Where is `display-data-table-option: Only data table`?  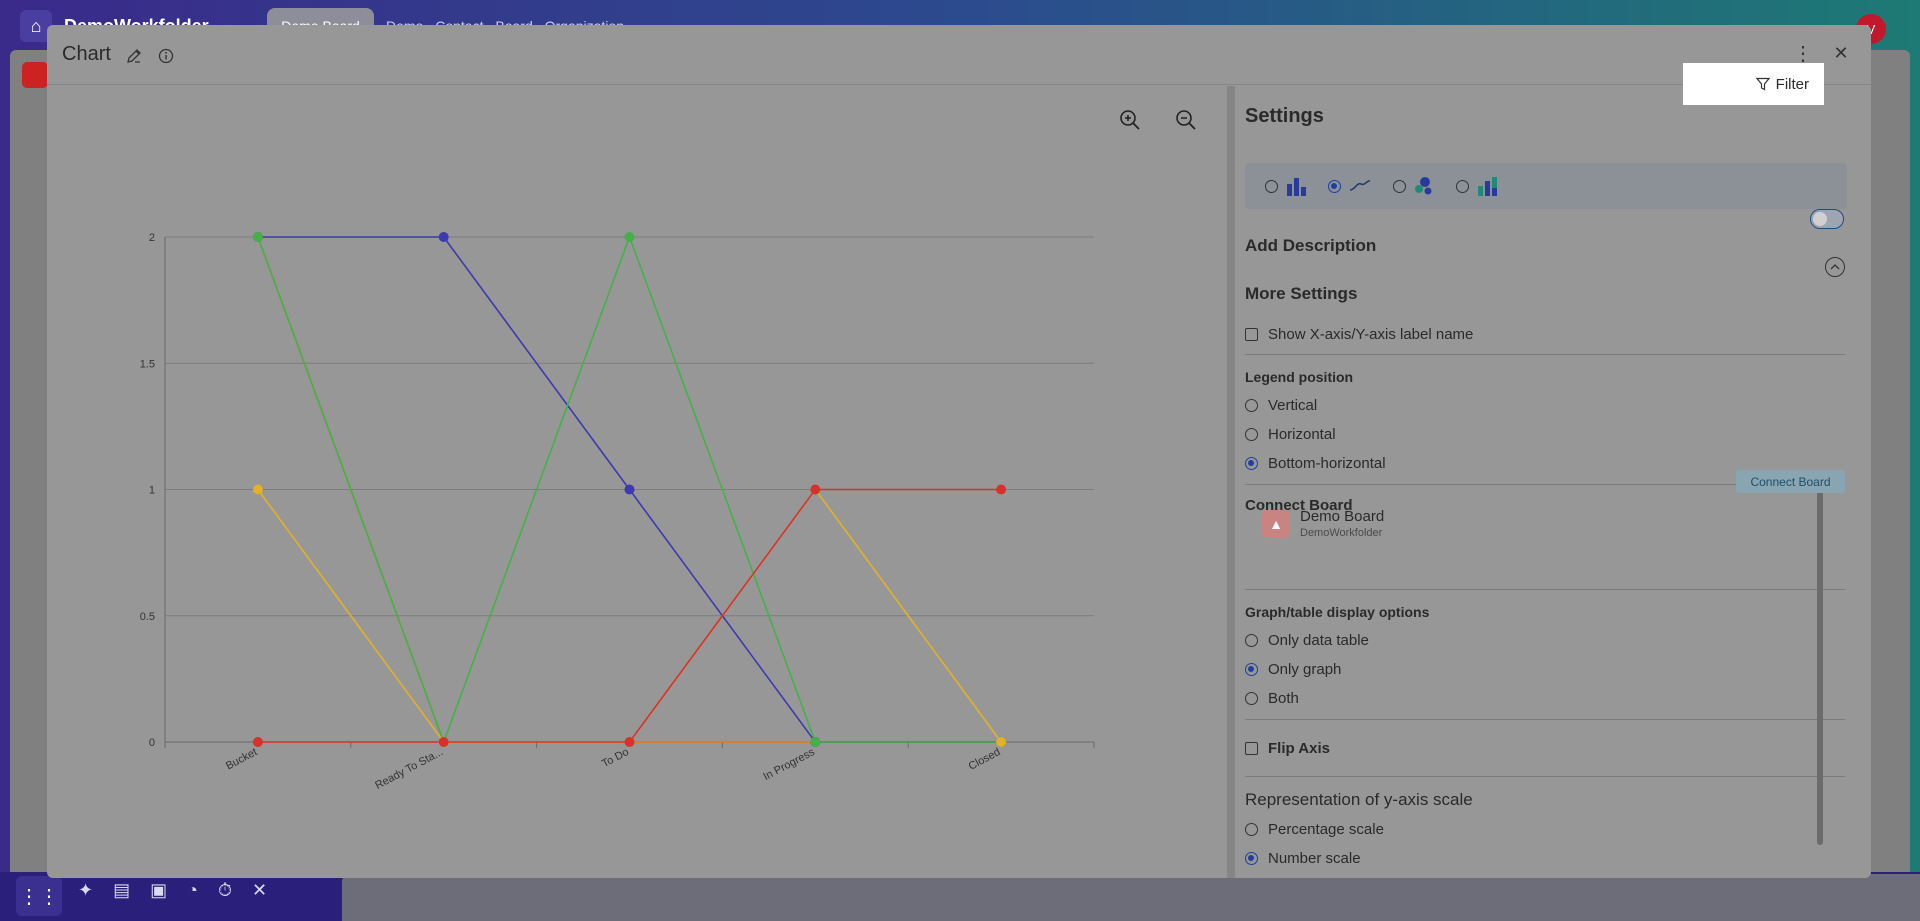
display-data-table-option: Only data table is located at coordinates (1307, 640).